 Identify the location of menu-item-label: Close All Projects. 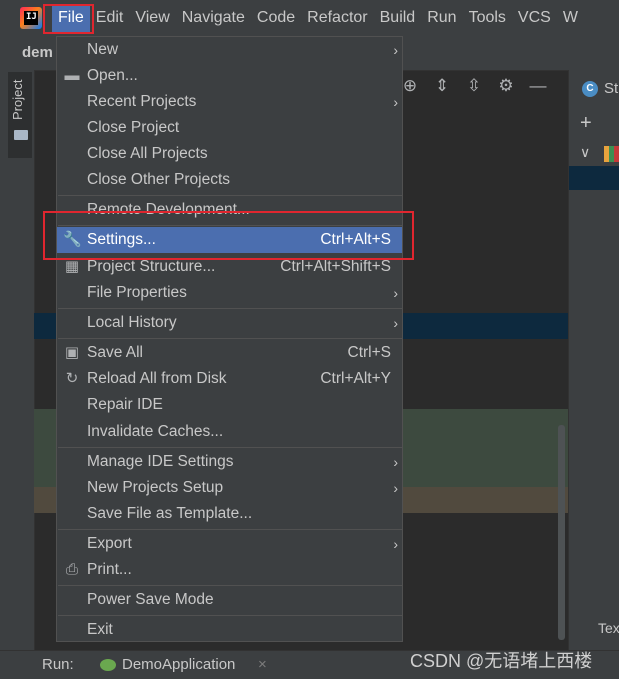
(147, 153).